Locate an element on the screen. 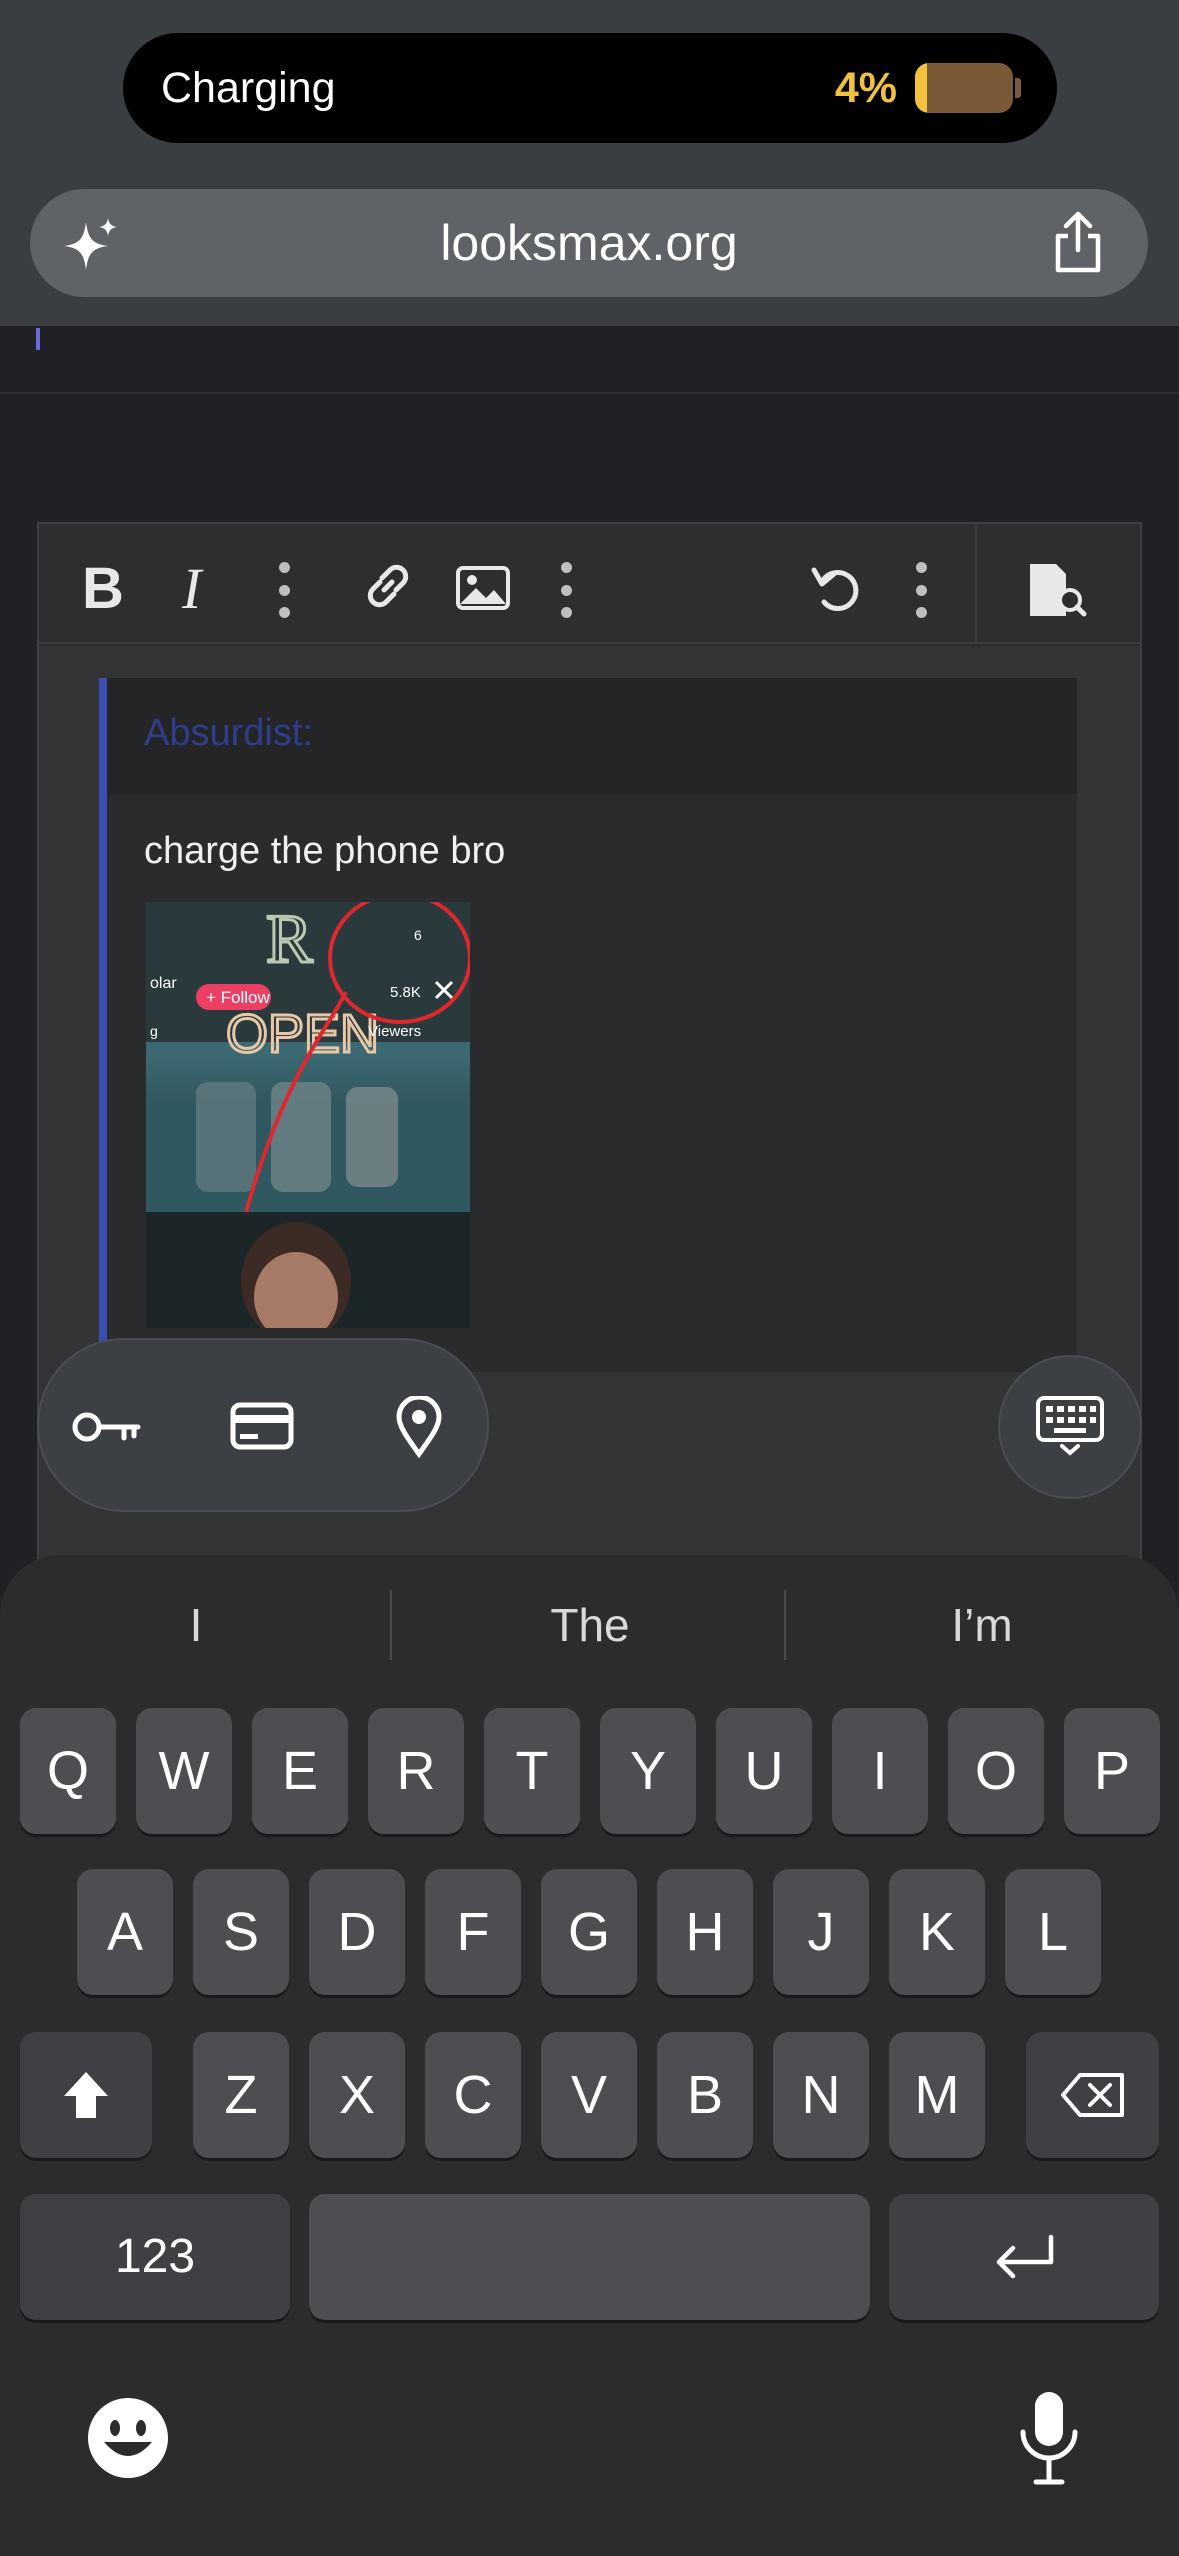 The width and height of the screenshot is (1179, 2556). key-s: S is located at coordinates (241, 1932).